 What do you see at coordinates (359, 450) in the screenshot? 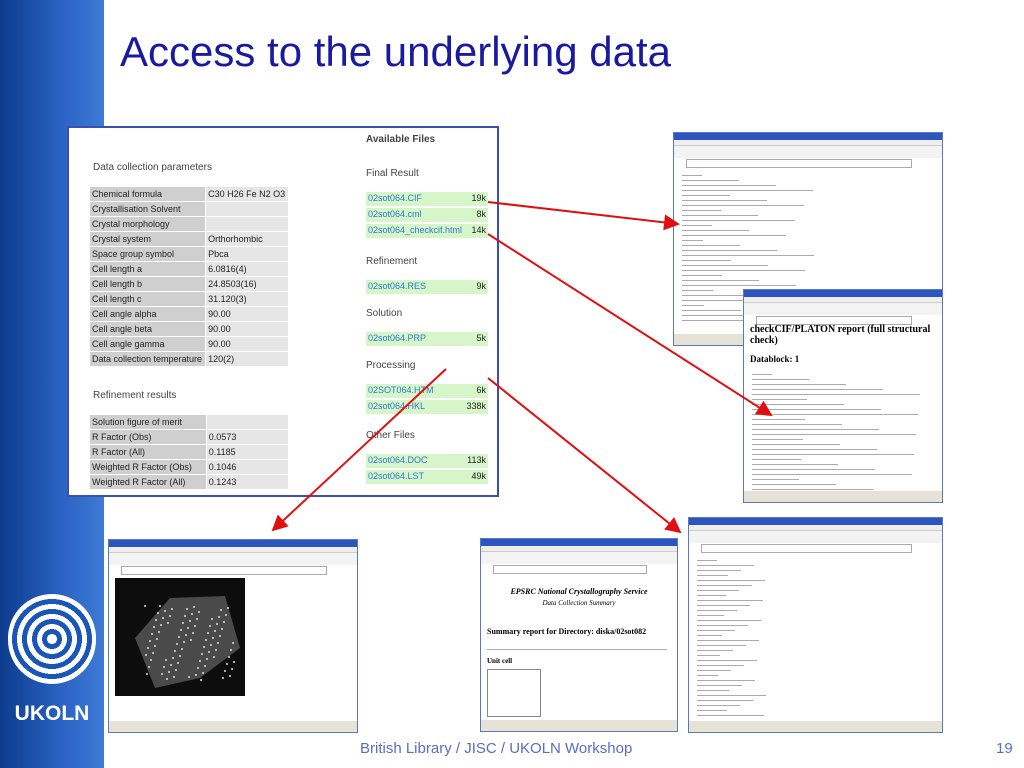
I see `arrow-htm` at bounding box center [359, 450].